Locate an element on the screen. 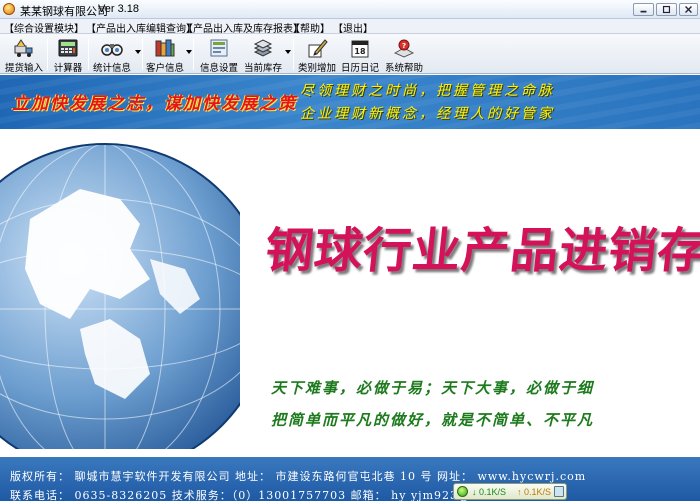  product-title: 钢球行业产品进销存 is located at coordinates (481, 251).